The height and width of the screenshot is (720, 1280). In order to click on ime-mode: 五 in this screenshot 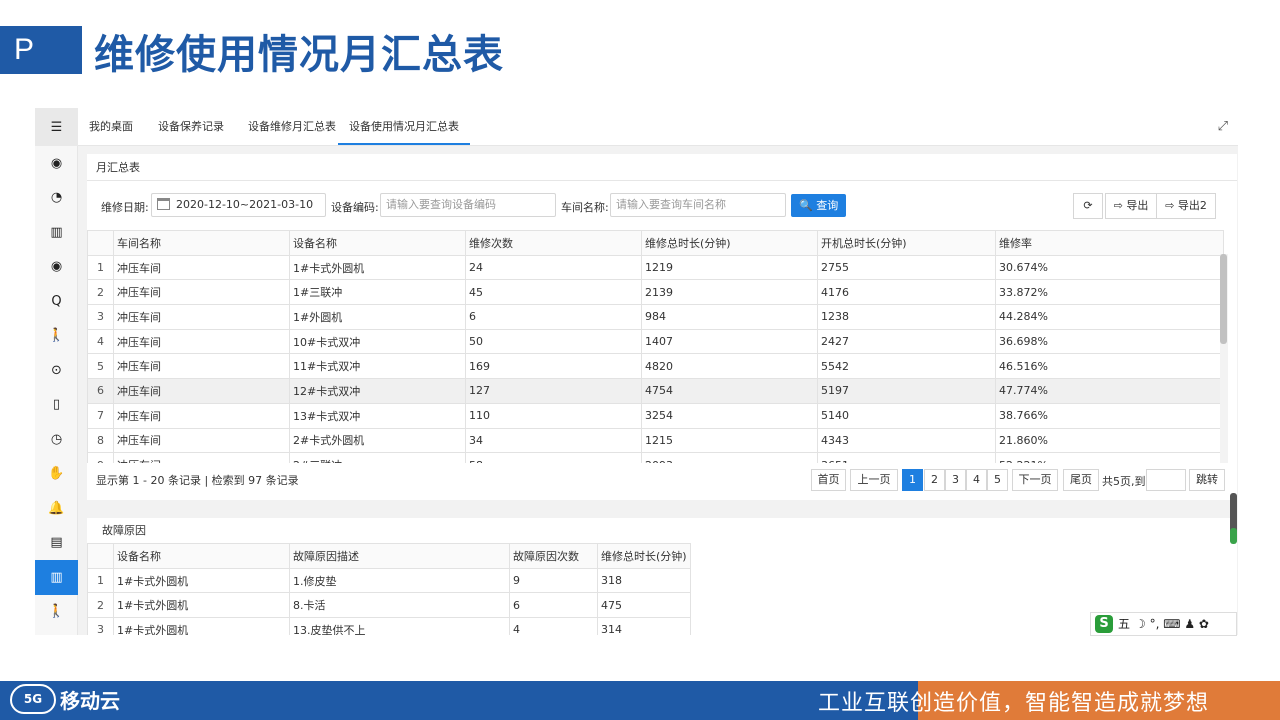, I will do `click(1124, 624)`.